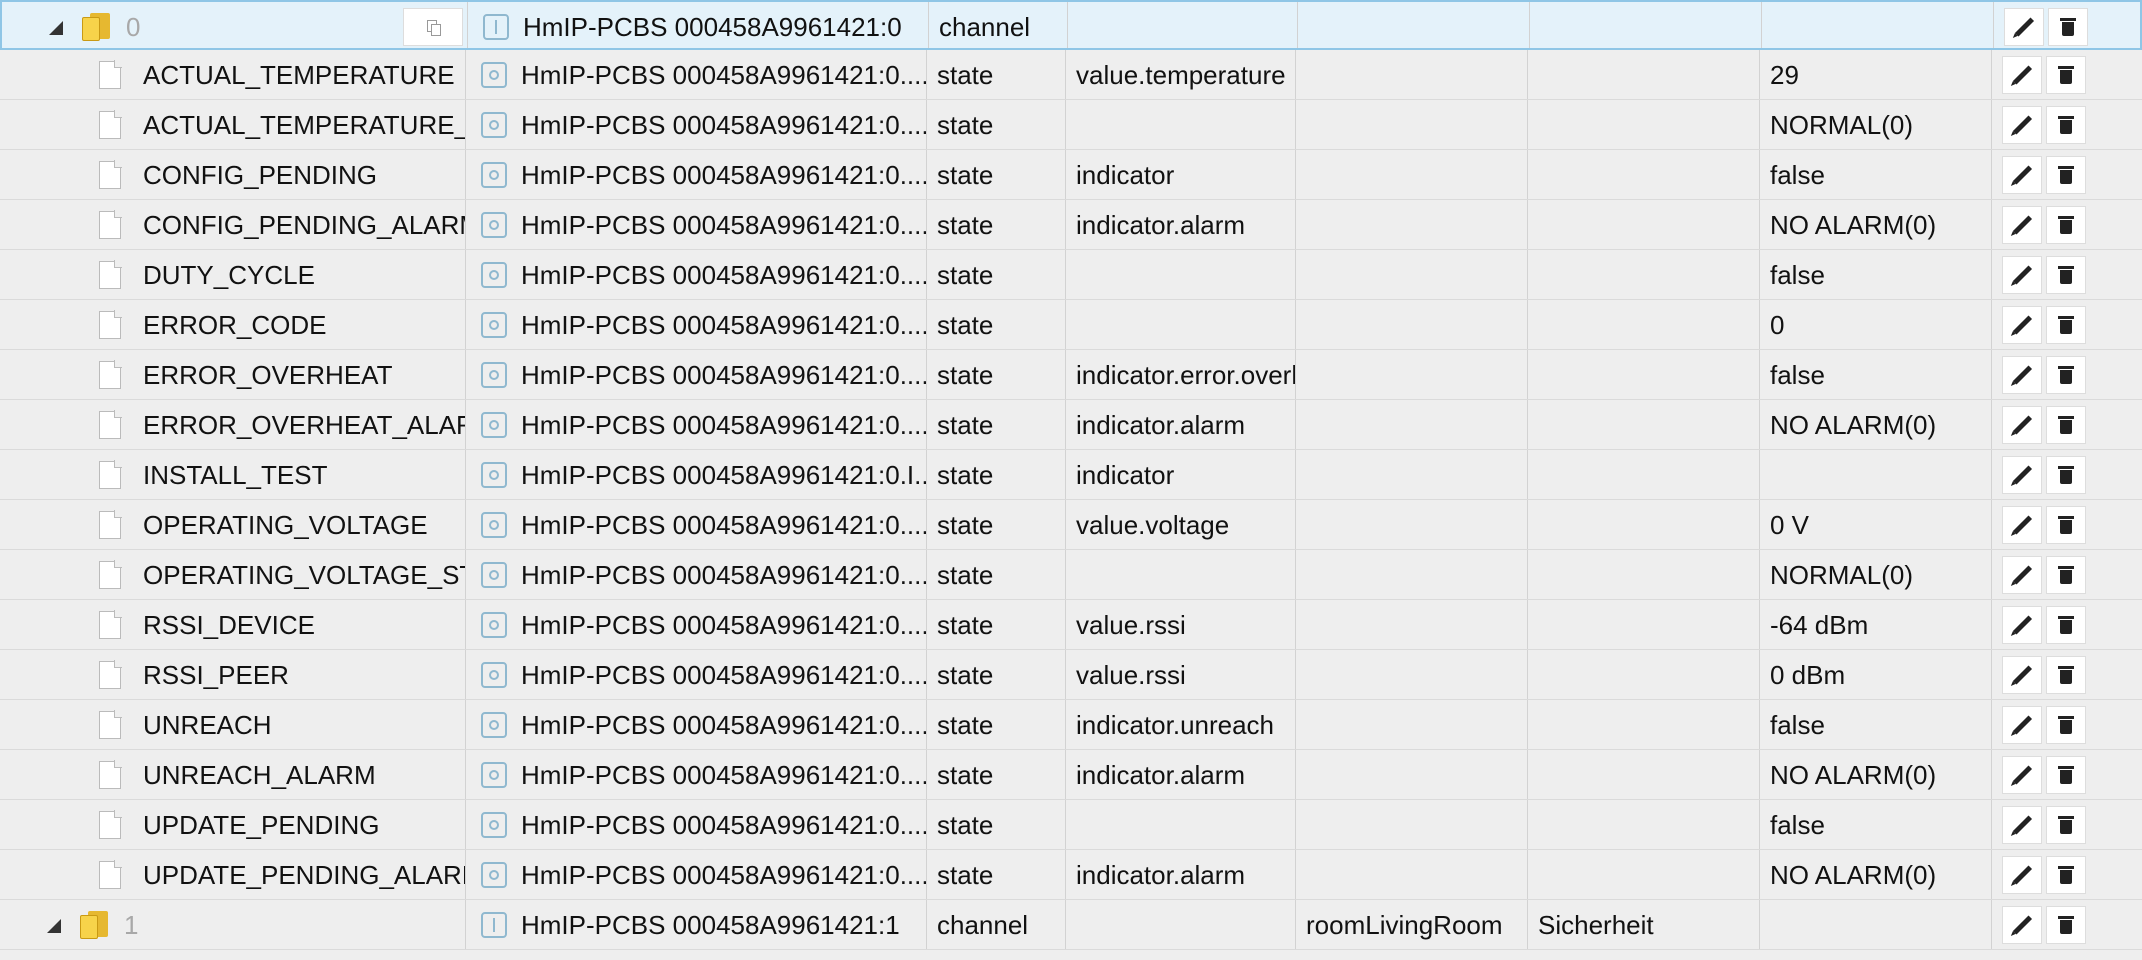  Describe the element at coordinates (1876, 624) in the screenshot. I see `value-cell: -64 dBm` at that location.